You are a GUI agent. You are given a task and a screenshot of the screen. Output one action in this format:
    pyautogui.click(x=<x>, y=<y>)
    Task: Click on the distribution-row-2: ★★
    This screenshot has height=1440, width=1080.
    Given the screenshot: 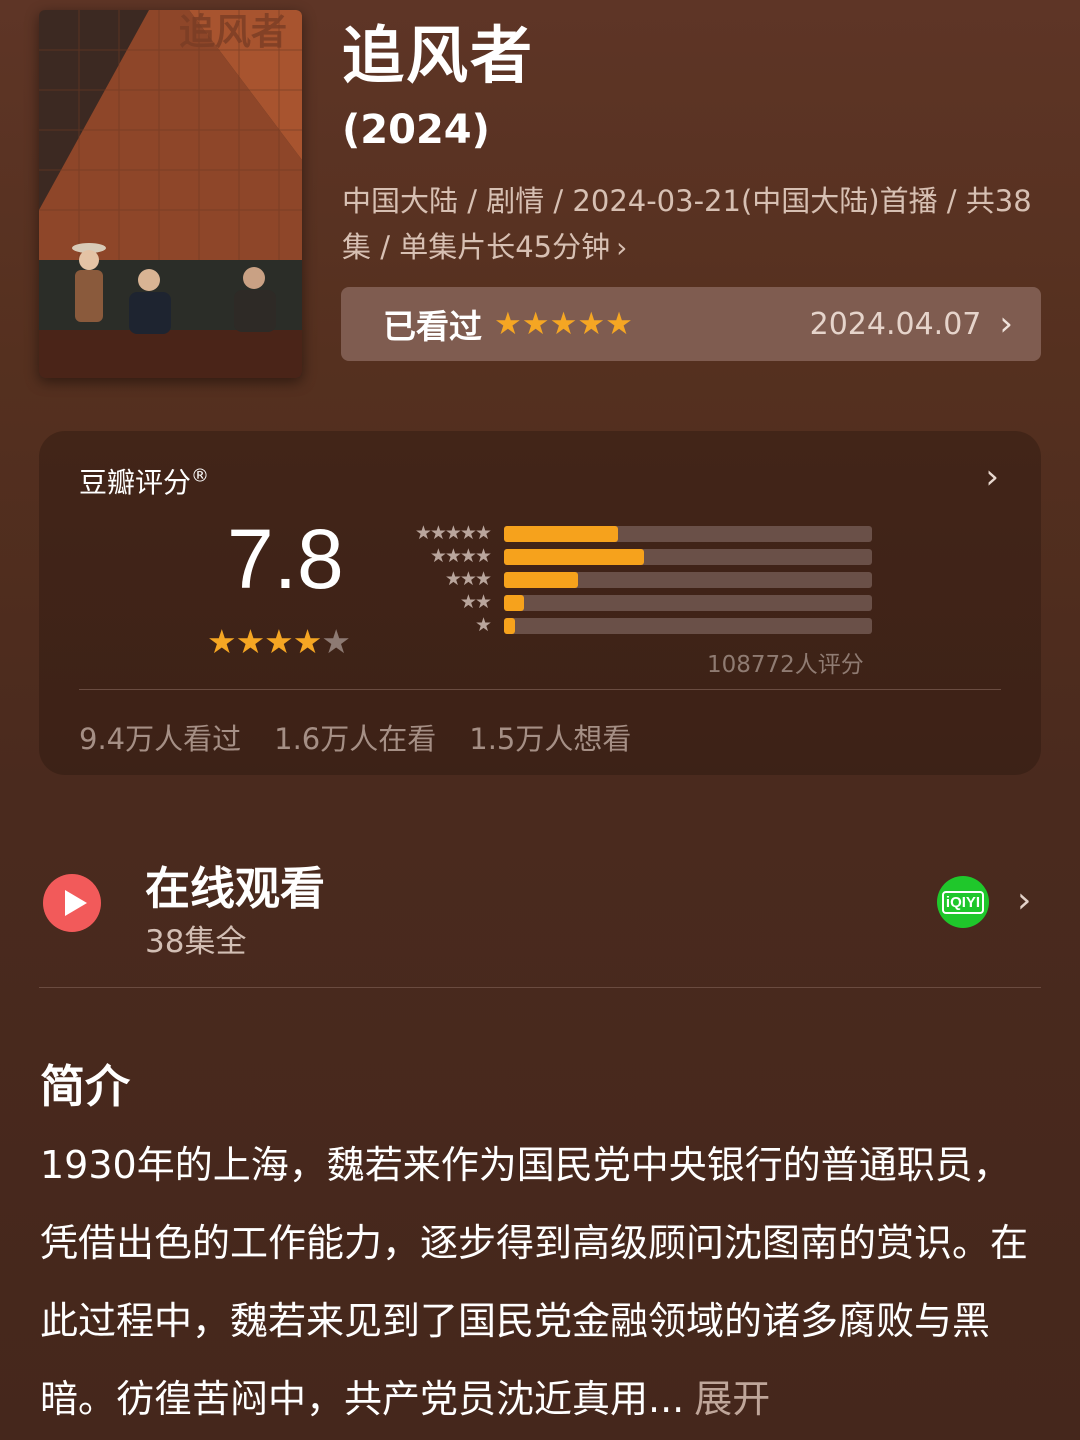 What is the action you would take?
    pyautogui.click(x=634, y=602)
    